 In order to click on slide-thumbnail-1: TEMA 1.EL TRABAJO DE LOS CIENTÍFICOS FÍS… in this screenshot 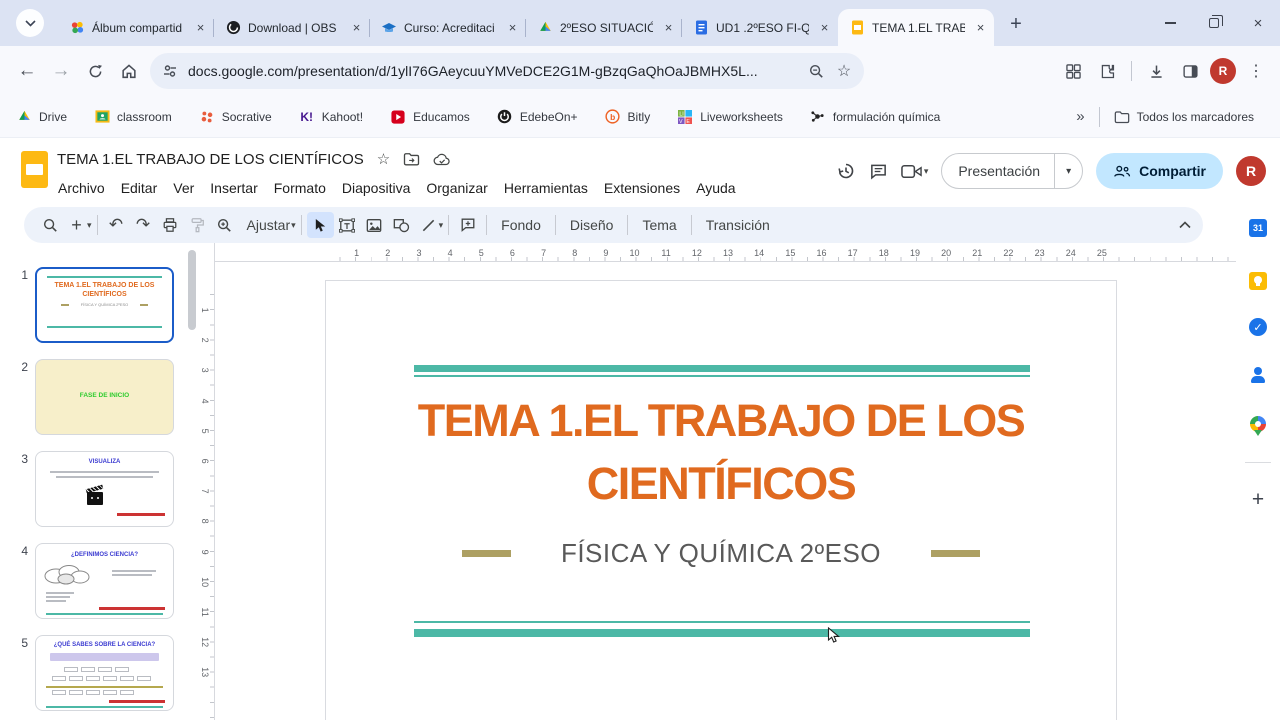, I will do `click(104, 305)`.